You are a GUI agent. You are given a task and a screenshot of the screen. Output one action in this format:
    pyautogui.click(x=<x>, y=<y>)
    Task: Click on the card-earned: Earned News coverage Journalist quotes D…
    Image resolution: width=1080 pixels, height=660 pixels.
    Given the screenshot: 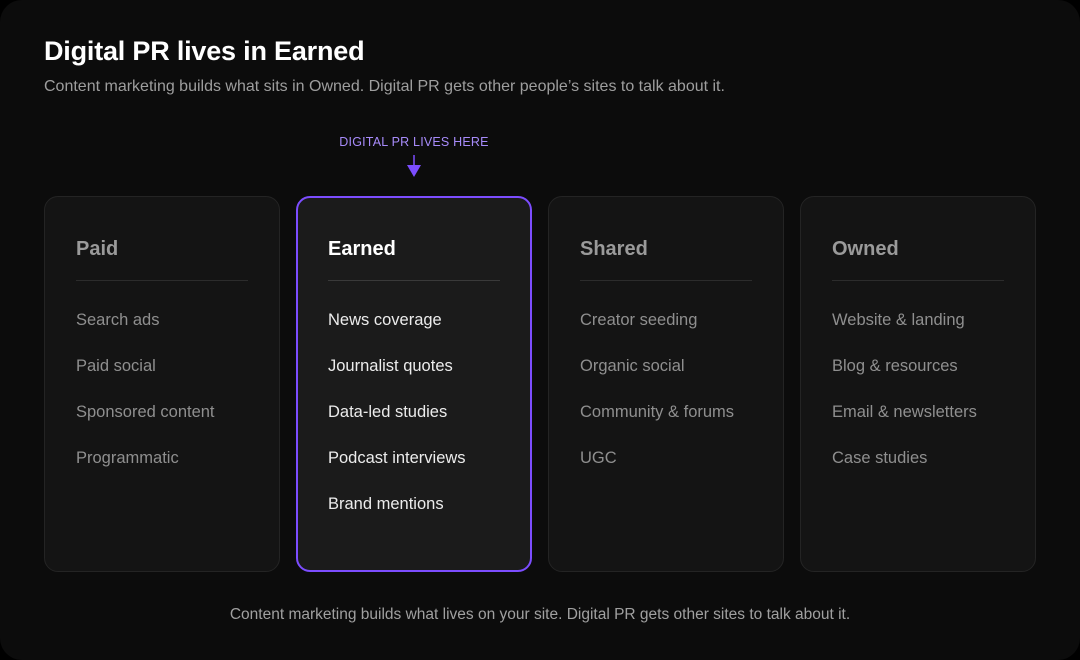 What is the action you would take?
    pyautogui.click(x=414, y=384)
    